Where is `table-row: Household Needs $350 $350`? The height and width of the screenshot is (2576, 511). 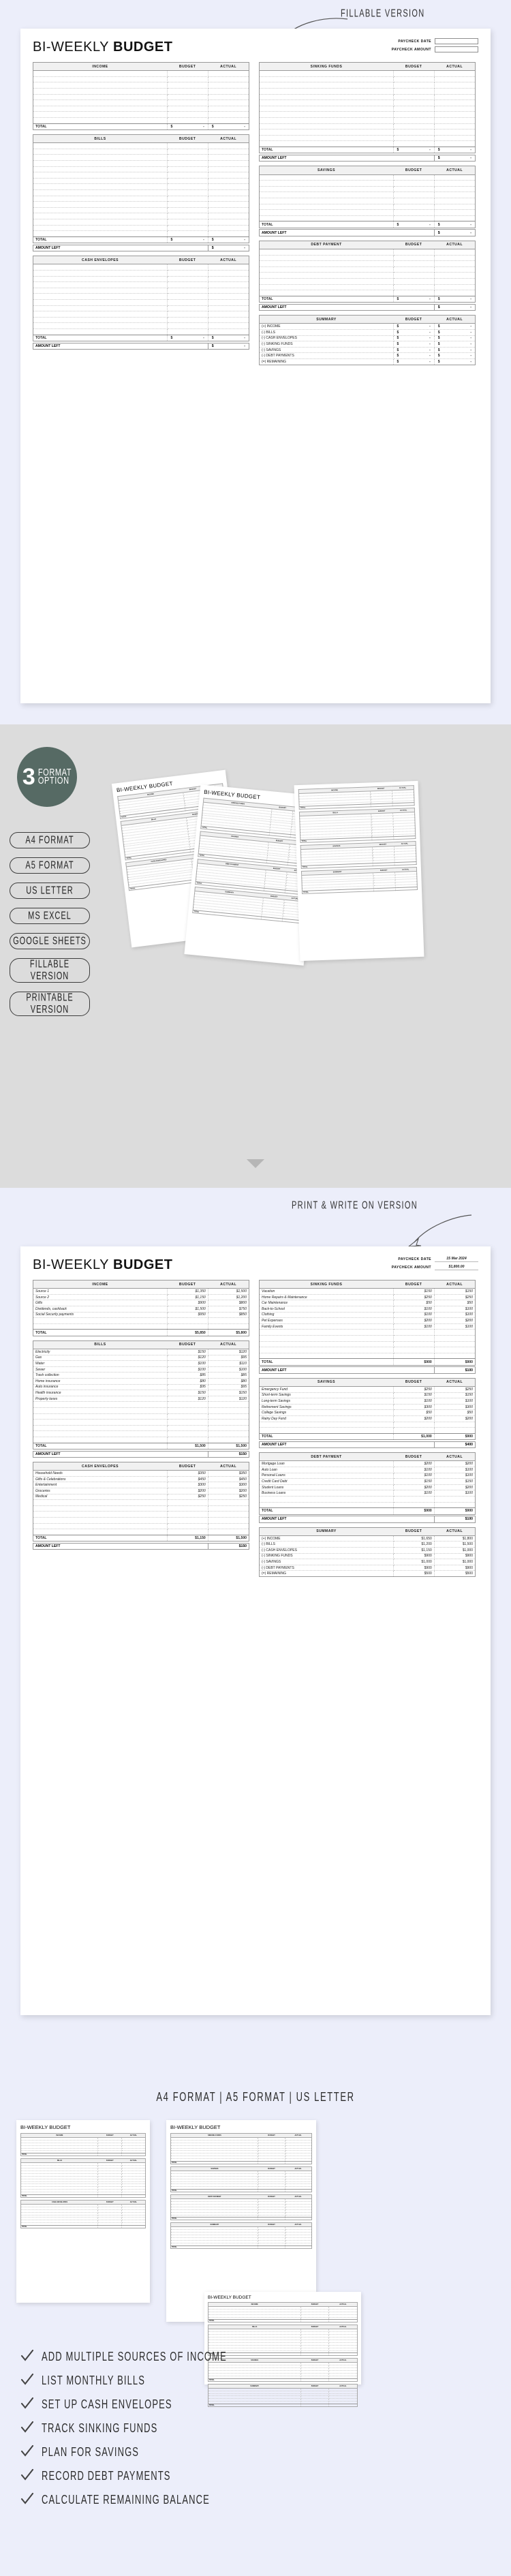 table-row: Household Needs $350 $350 is located at coordinates (141, 1474).